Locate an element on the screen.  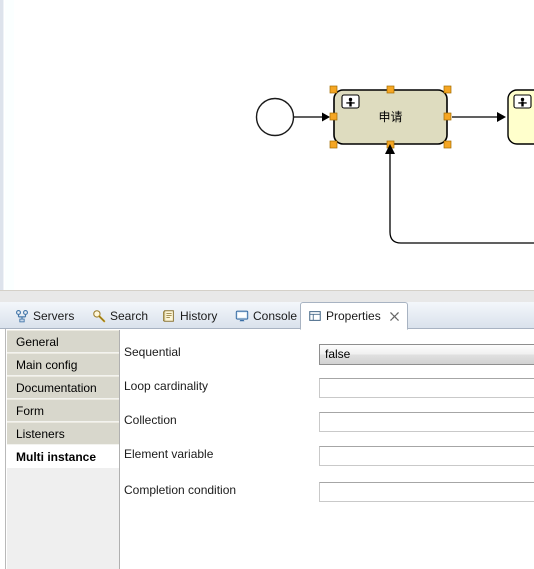
form-row-sequential: Sequential false is located at coordinates (327, 356).